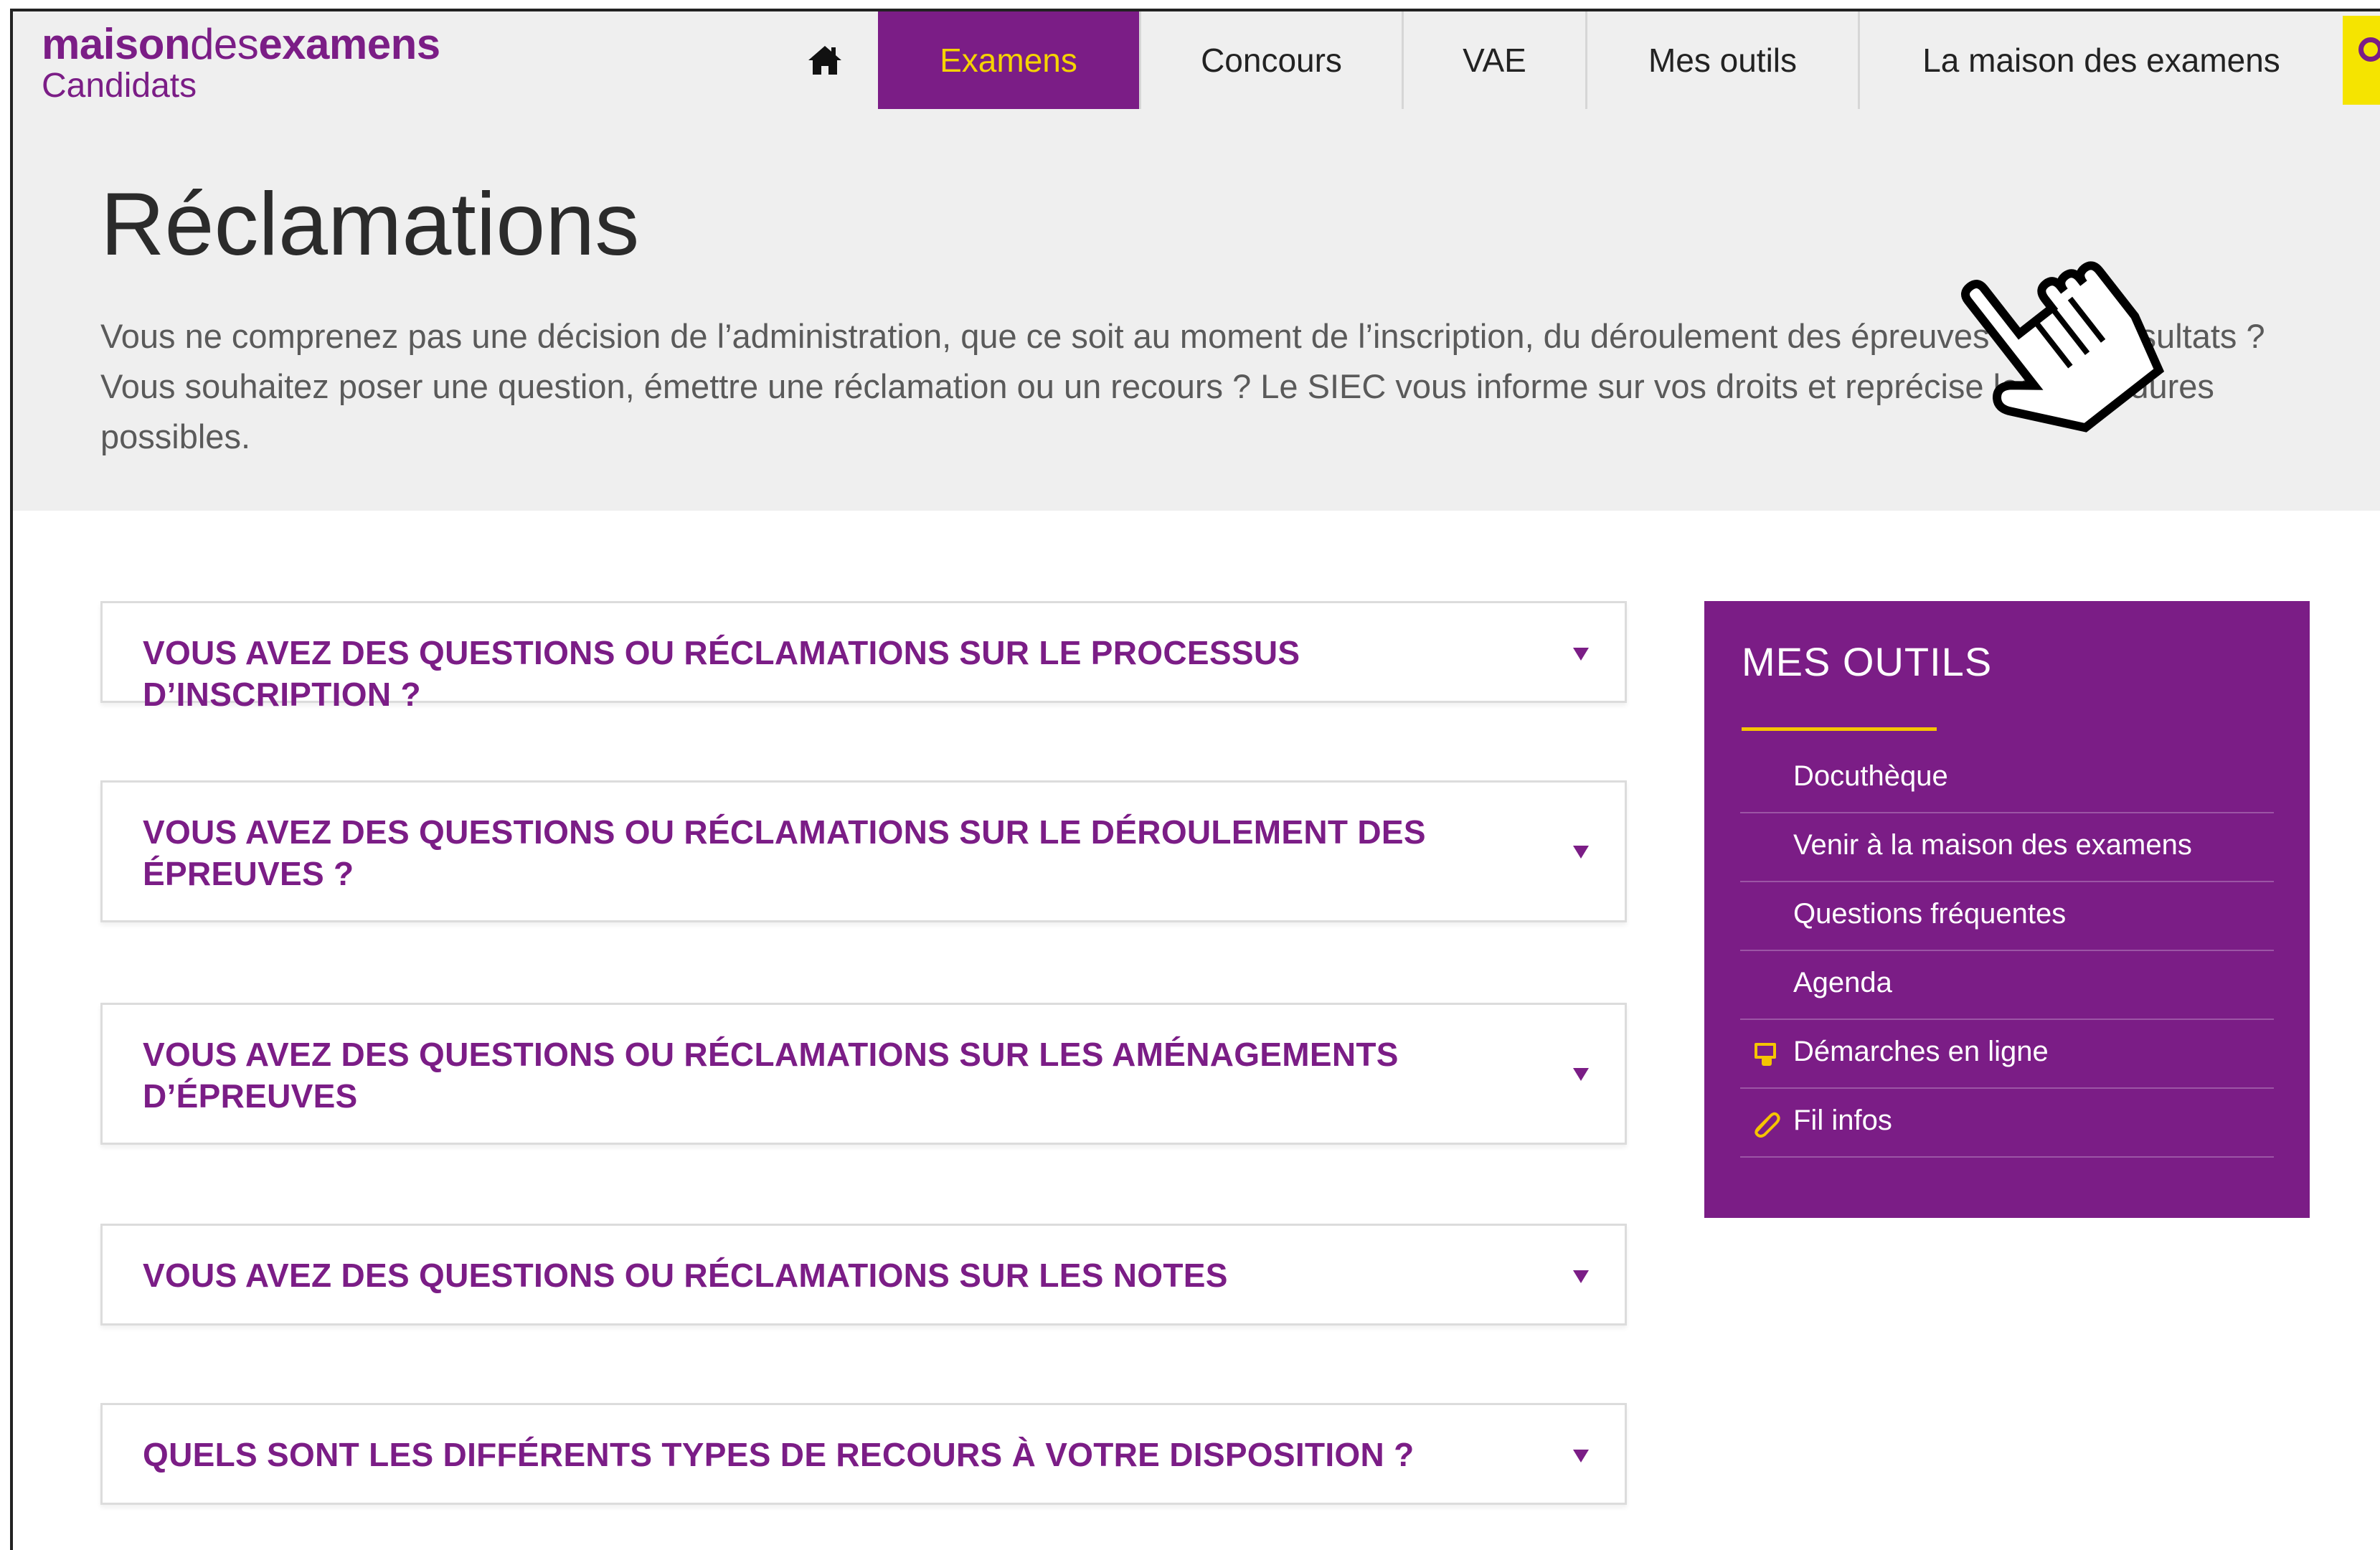 The image size is (2380, 1550). I want to click on site-logo: maisondesexamens Candidats, so click(241, 63).